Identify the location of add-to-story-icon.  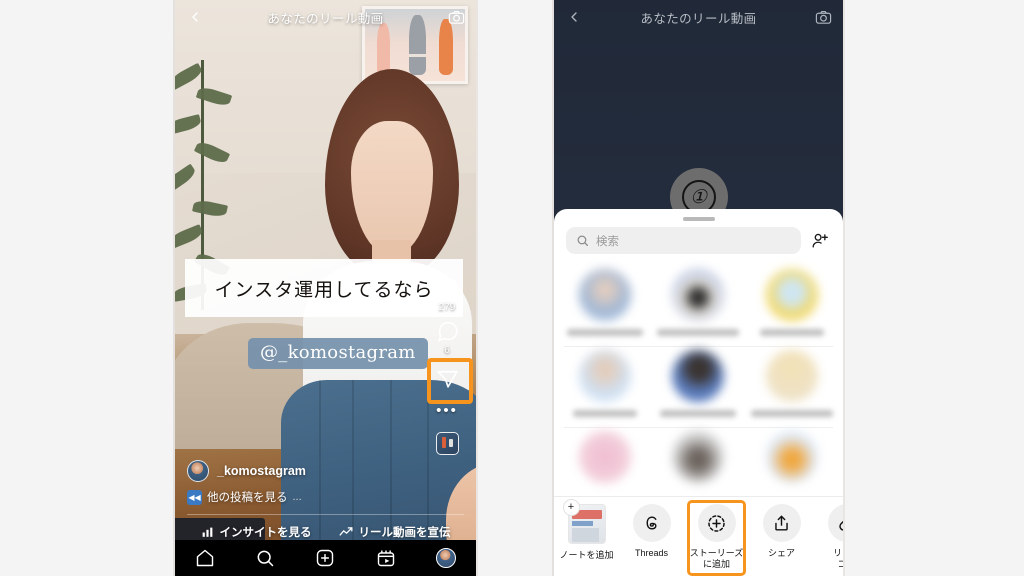
(716, 523).